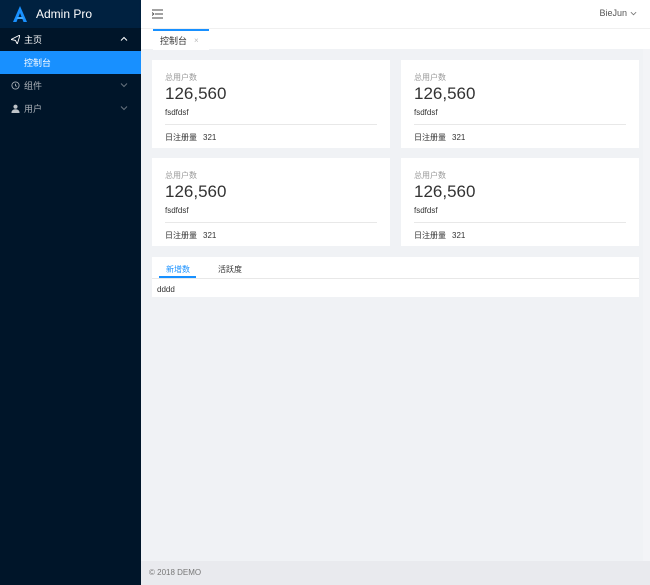 The height and width of the screenshot is (585, 650). What do you see at coordinates (33, 86) in the screenshot?
I see `sidebar-item-label: 组件` at bounding box center [33, 86].